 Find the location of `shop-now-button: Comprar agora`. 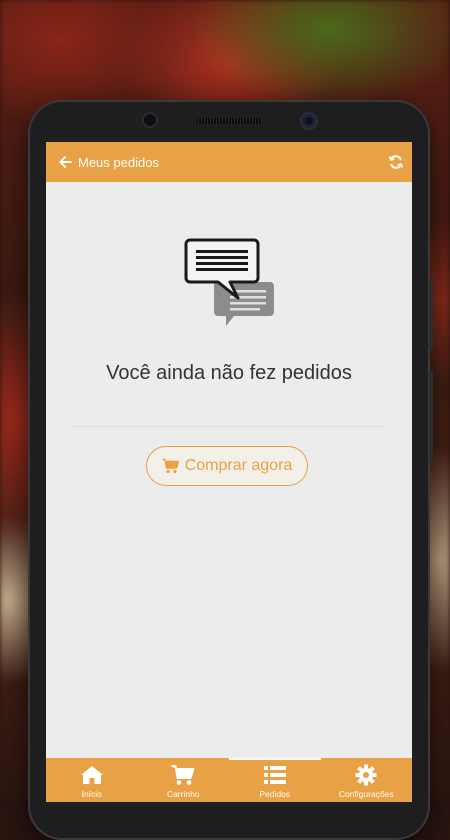

shop-now-button: Comprar agora is located at coordinates (227, 466).